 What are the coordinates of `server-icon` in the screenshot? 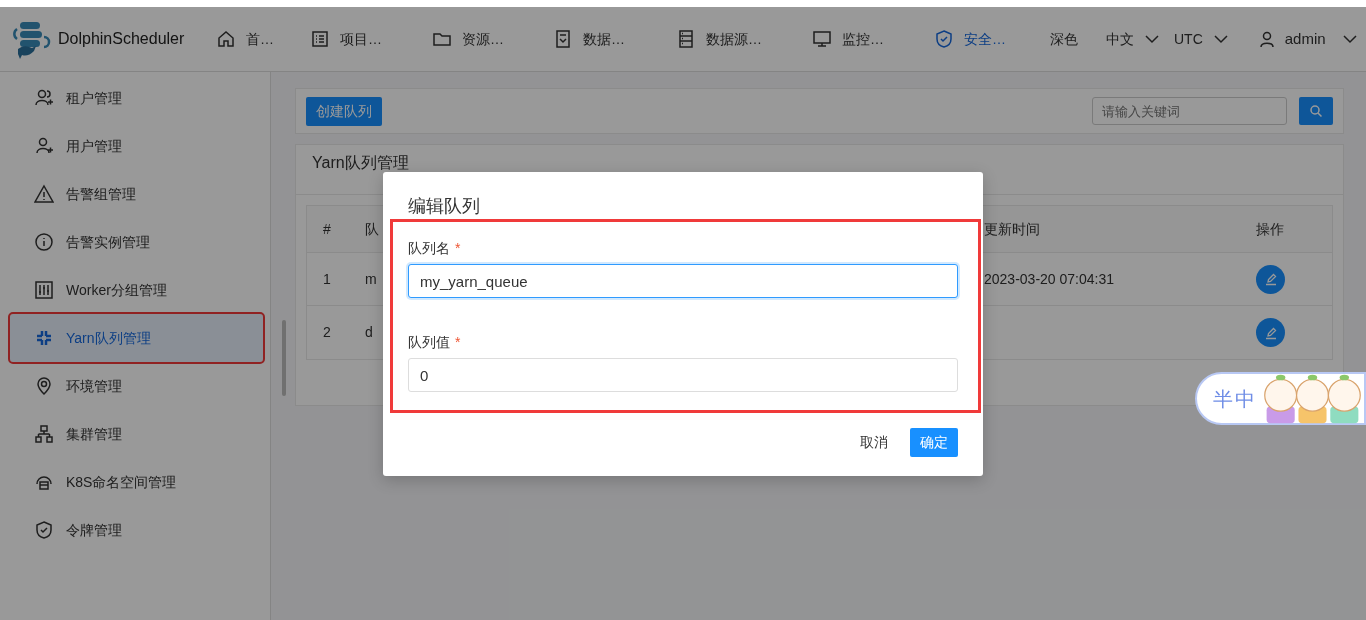 It's located at (686, 39).